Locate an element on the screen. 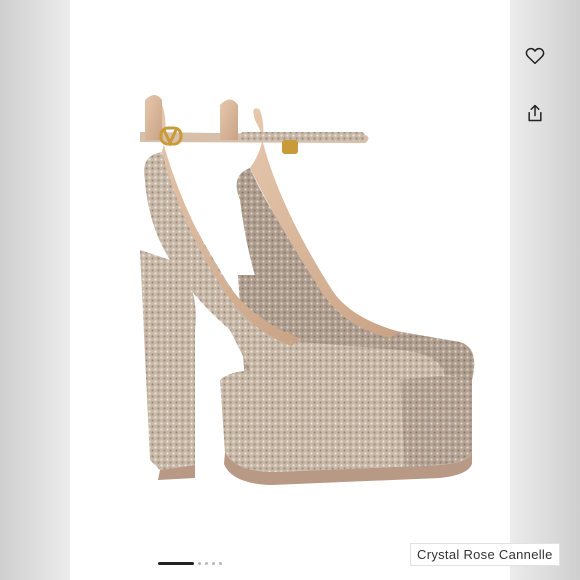 This screenshot has height=580, width=580. left-backdrop is located at coordinates (35, 290).